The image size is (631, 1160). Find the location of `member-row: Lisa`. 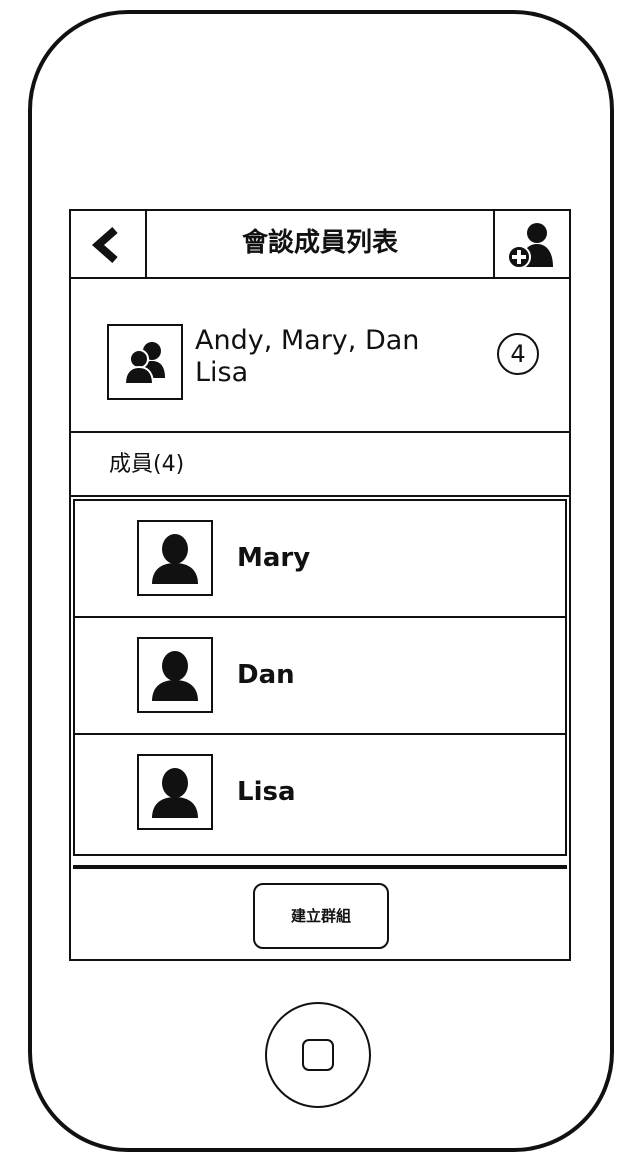

member-row: Lisa is located at coordinates (320, 793).